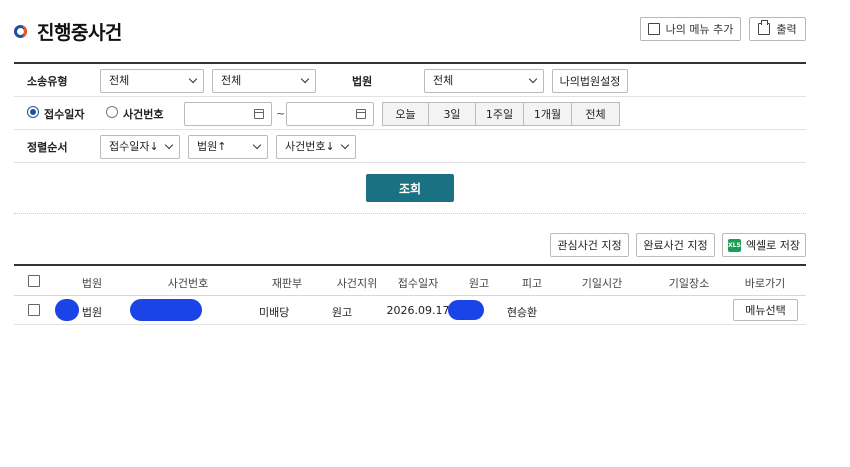 The image size is (850, 467). Describe the element at coordinates (405, 114) in the screenshot. I see `period-today-button: 오늘` at that location.